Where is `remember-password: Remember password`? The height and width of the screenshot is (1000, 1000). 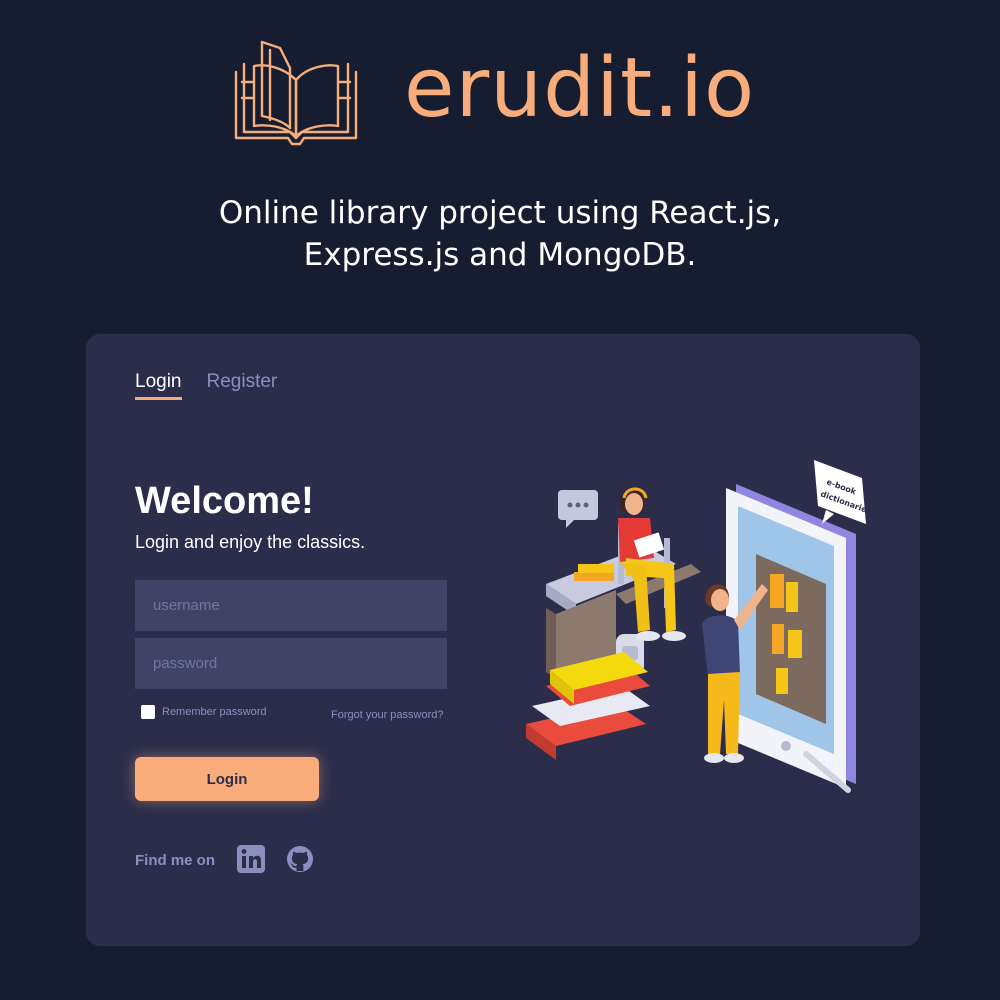
remember-password: Remember password is located at coordinates (204, 712).